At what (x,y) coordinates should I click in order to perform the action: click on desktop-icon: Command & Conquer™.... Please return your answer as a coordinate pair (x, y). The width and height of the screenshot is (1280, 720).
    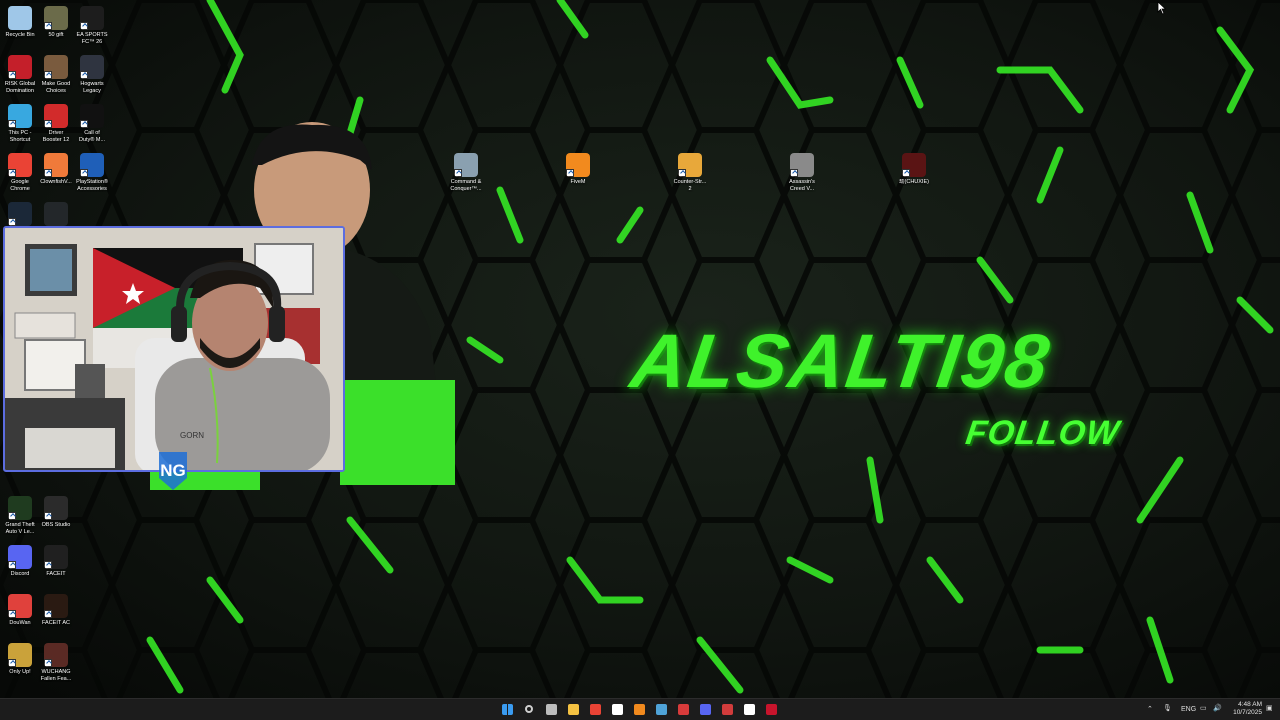
    Looking at the image, I should click on (466, 172).